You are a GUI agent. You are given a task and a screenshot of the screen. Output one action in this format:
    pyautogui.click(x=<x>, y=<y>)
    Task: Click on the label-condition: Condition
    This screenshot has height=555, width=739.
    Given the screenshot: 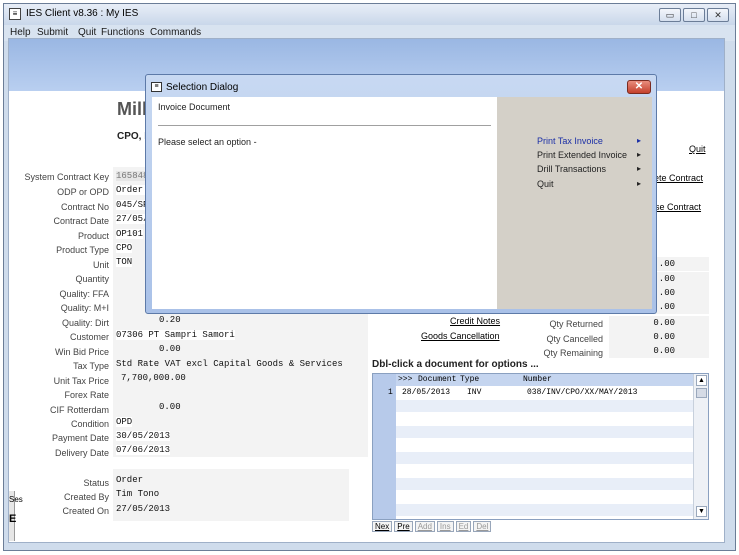 What is the action you would take?
    pyautogui.click(x=89, y=424)
    